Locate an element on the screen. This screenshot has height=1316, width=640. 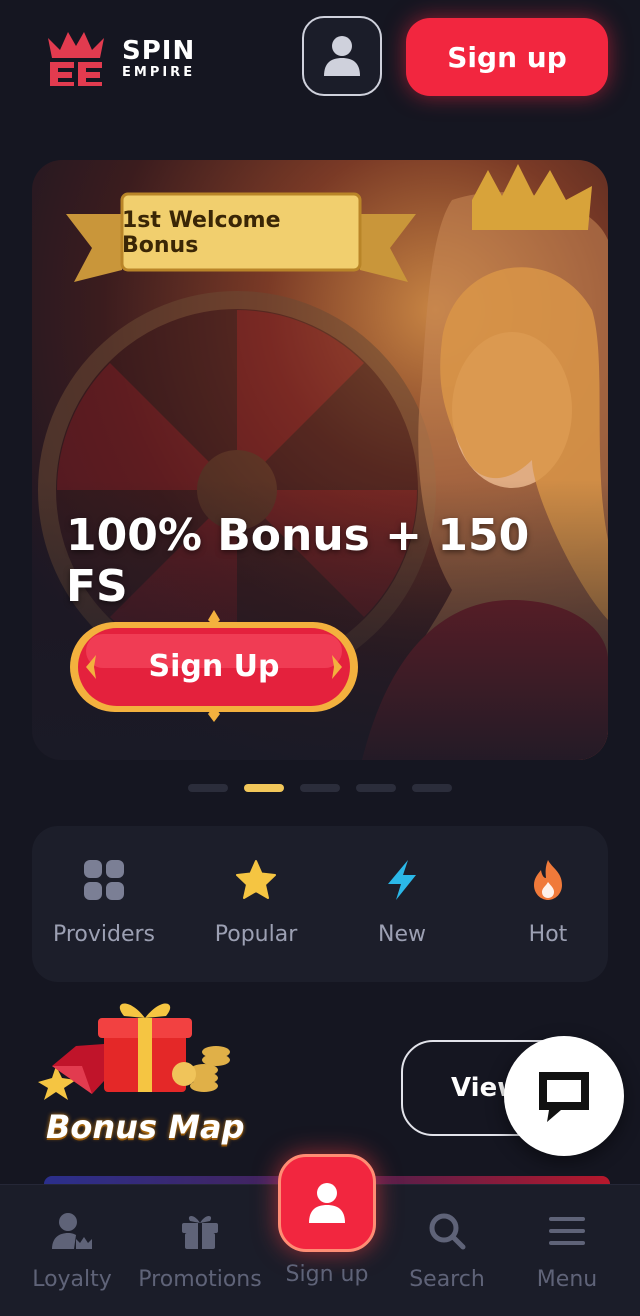
hero-title: 100% Bonus + 150 FS is located at coordinates (298, 561).